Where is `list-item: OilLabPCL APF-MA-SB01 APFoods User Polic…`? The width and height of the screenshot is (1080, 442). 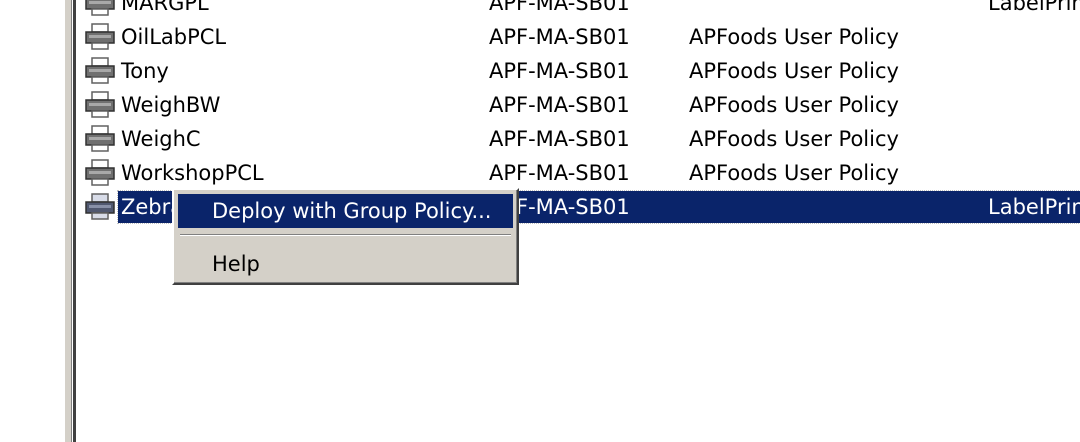
list-item: OilLabPCL APF-MA-SB01 APFoods User Polic… is located at coordinates (582, 37).